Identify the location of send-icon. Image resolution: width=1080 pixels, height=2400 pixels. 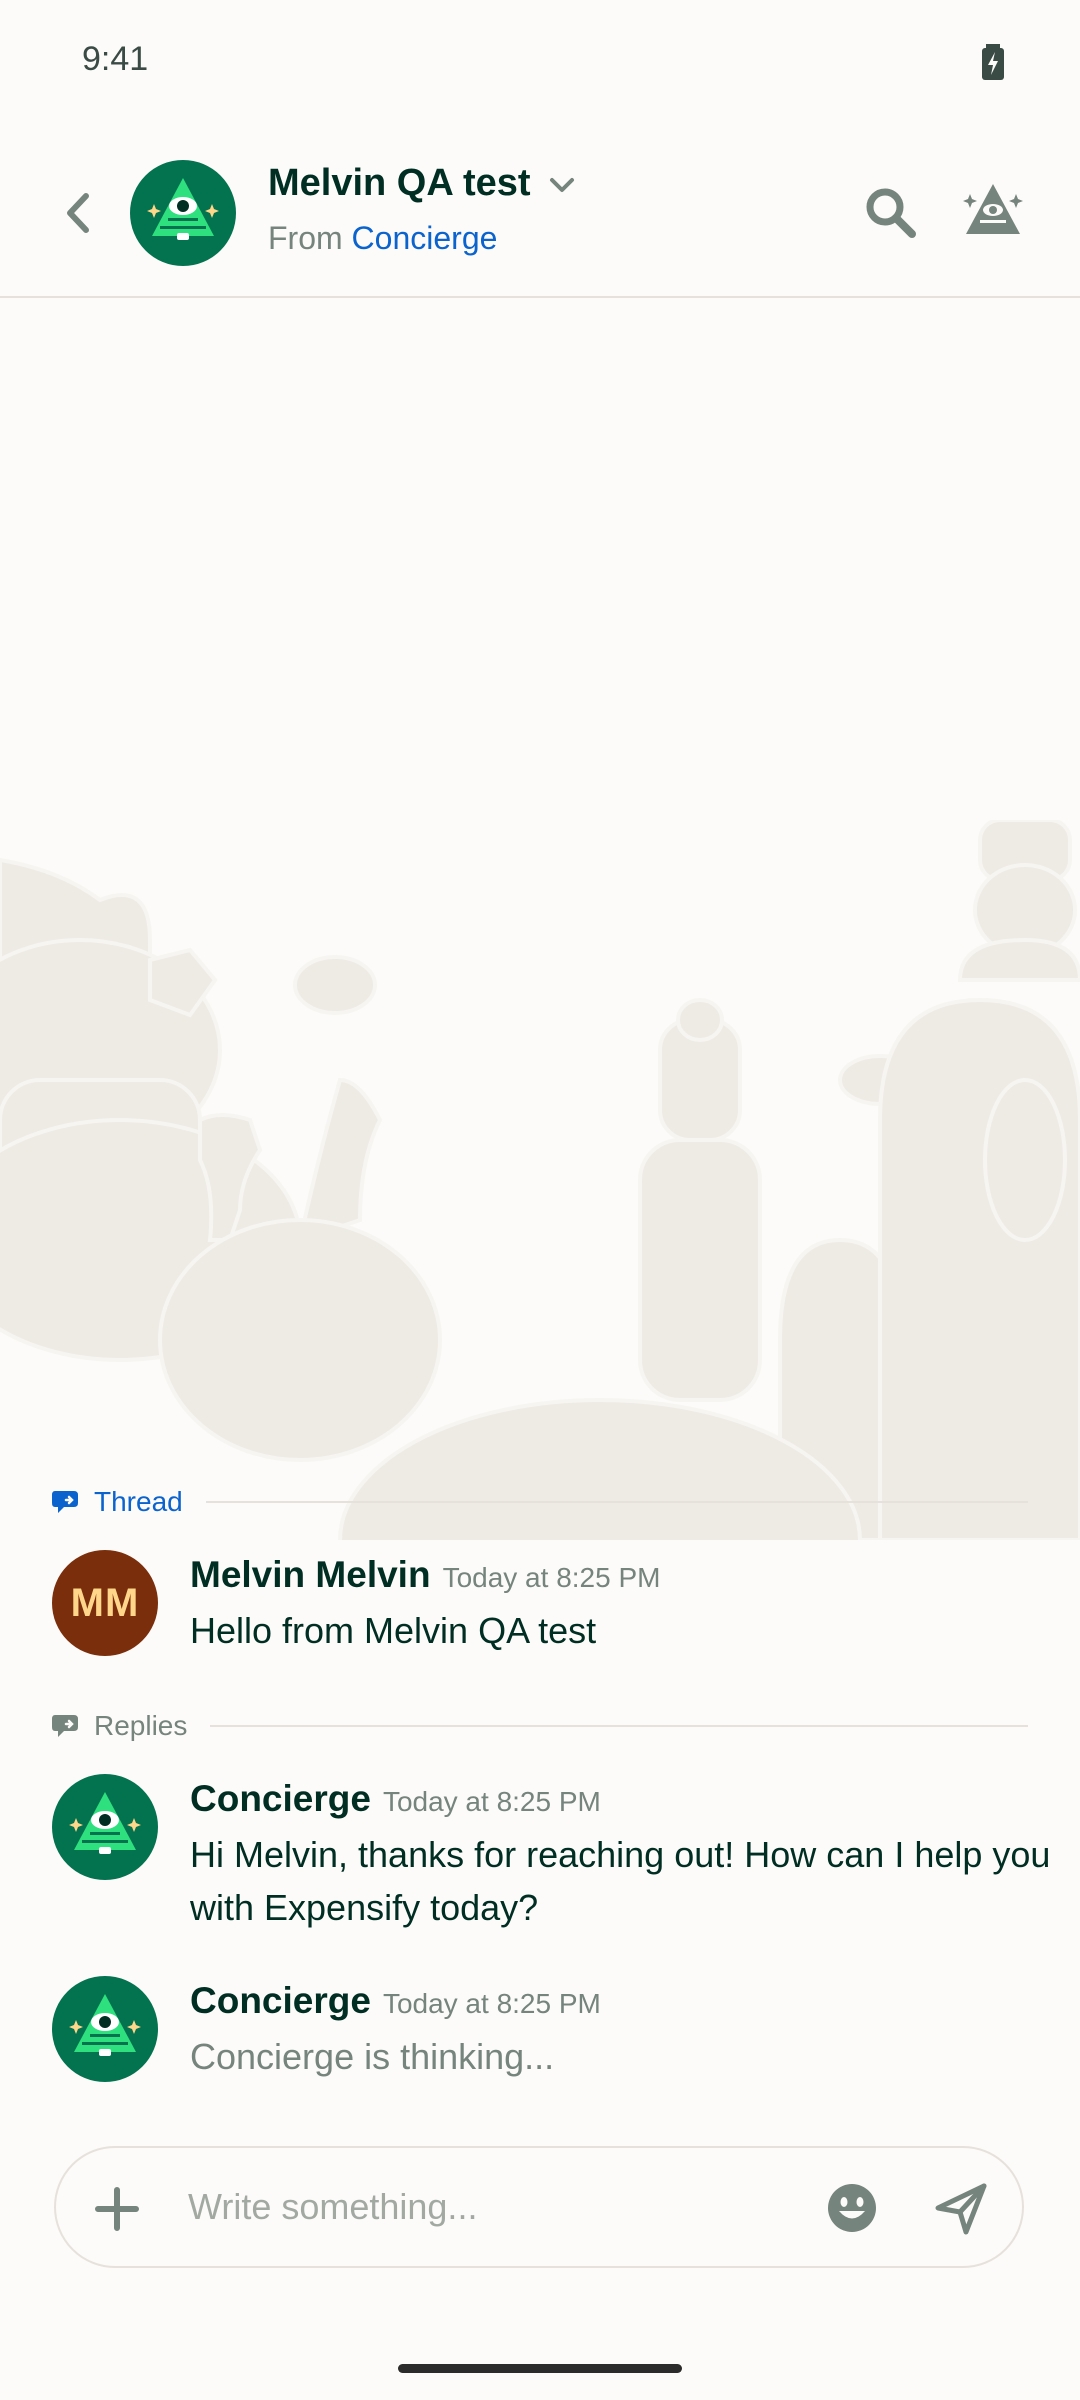
(961, 2209).